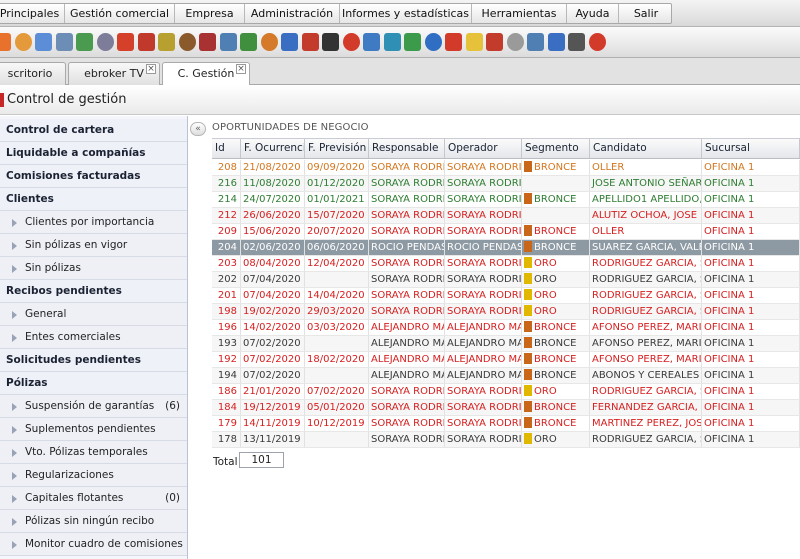 Image resolution: width=800 pixels, height=559 pixels. I want to click on sidebar-item-sin-polizas-en-vigor: Sin pólizas en vigor, so click(93, 245).